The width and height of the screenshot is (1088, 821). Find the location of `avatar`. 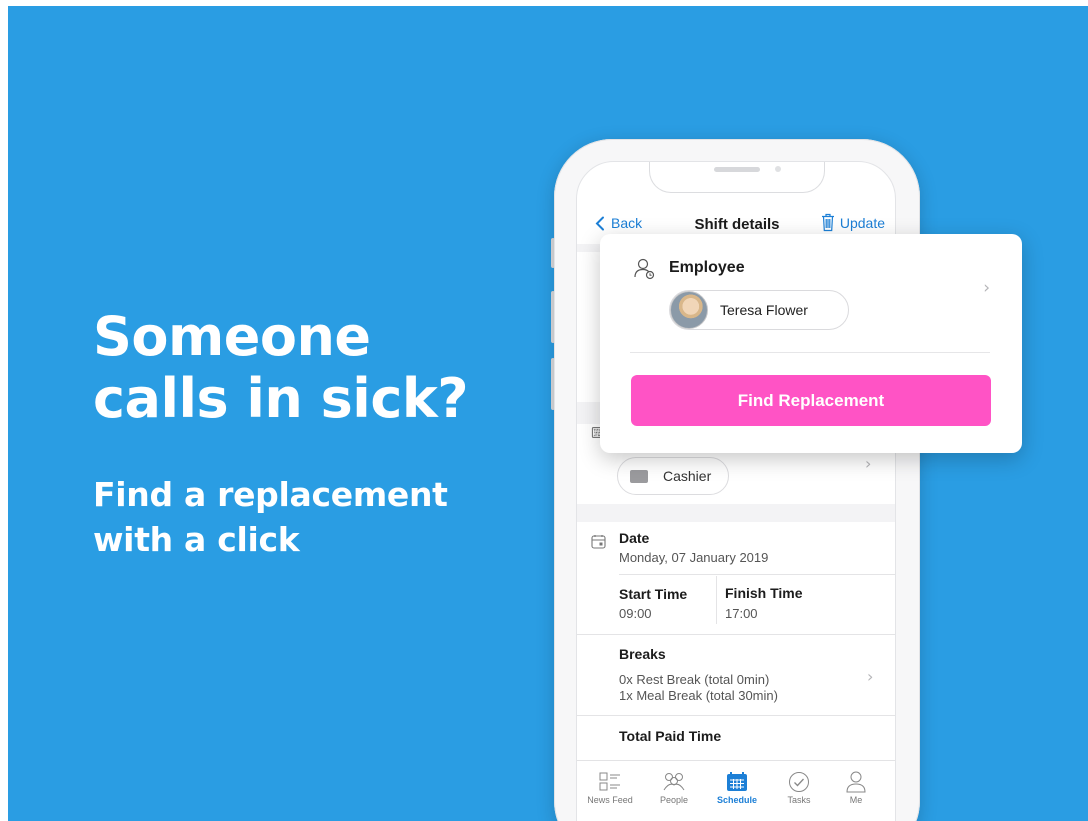

avatar is located at coordinates (689, 310).